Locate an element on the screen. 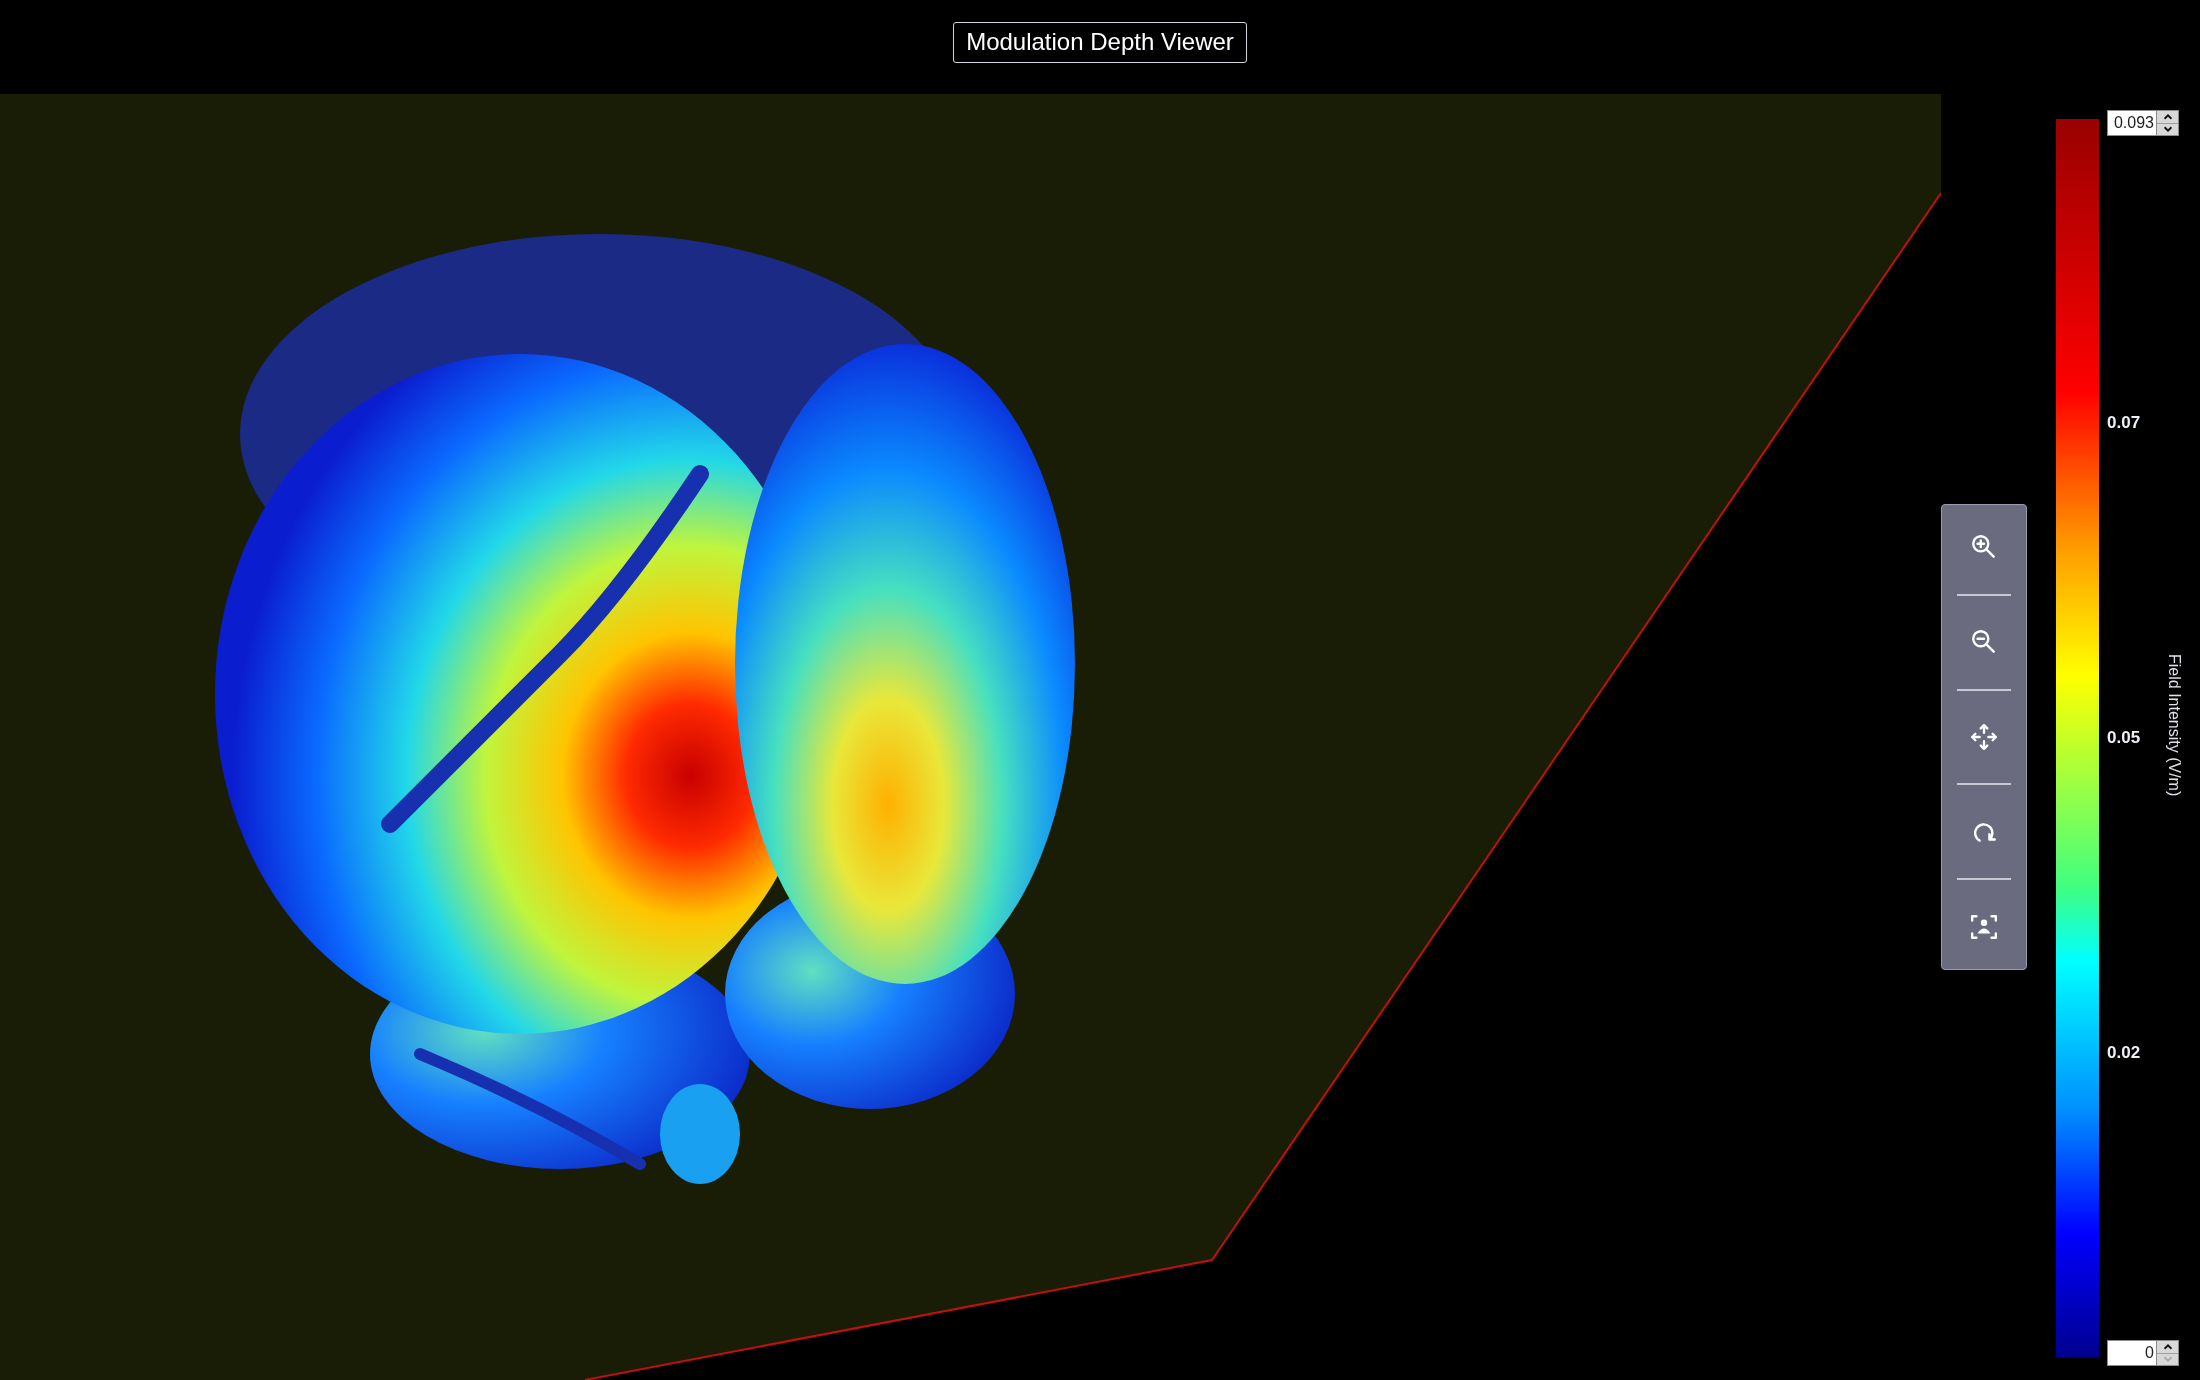 This screenshot has height=1380, width=2200. move-arrows-icon is located at coordinates (1984, 736).